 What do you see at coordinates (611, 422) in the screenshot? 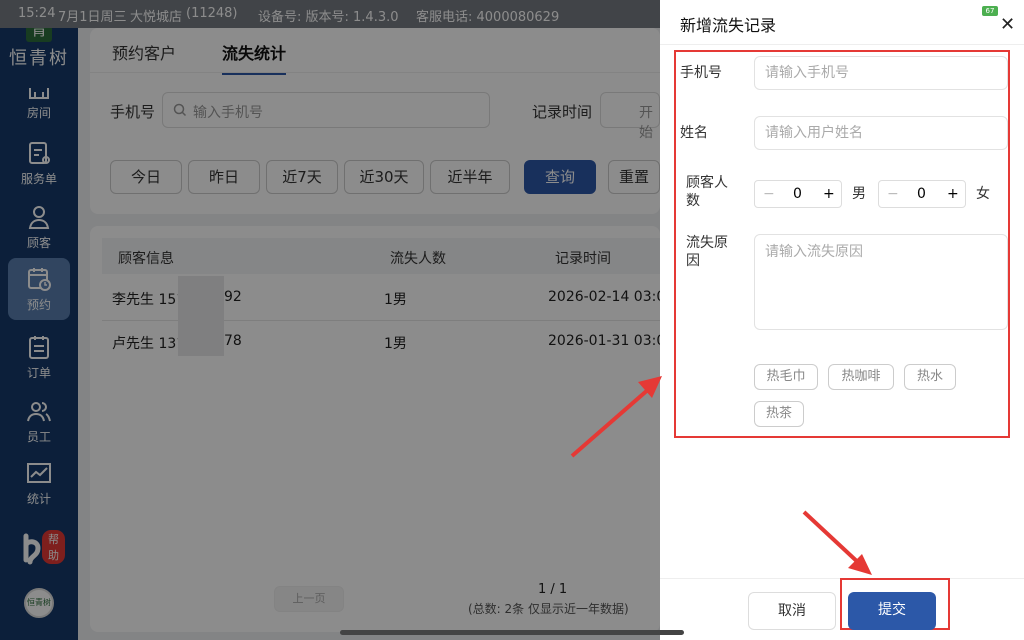
I see `arrow-to-form` at bounding box center [611, 422].